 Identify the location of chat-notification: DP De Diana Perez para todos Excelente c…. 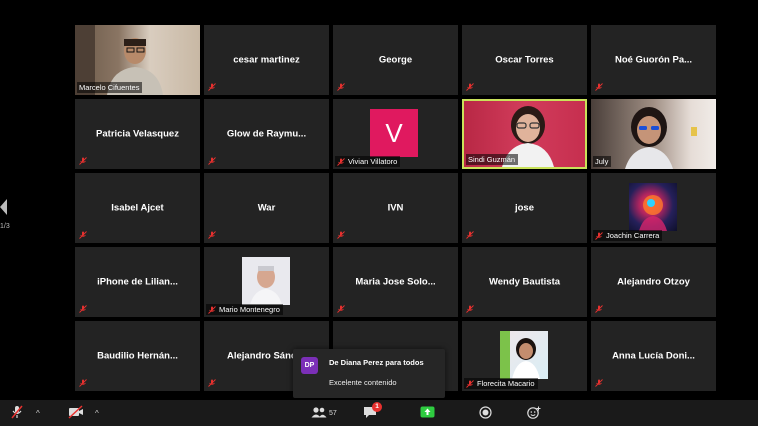
(369, 373).